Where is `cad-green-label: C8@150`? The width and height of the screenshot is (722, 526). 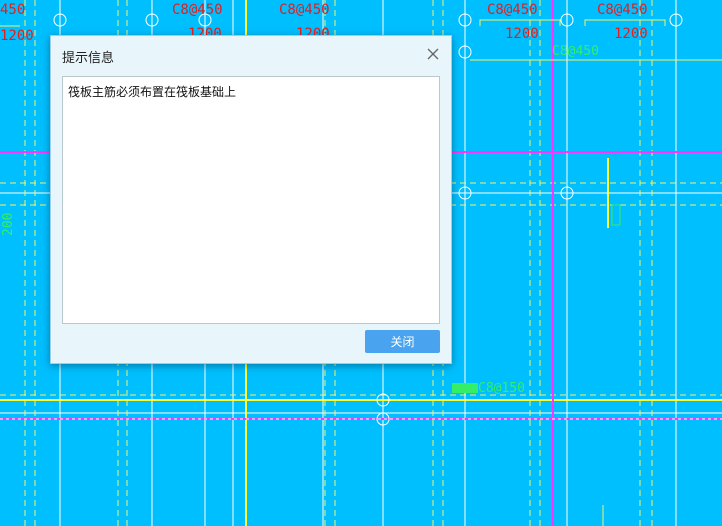
cad-green-label: C8@150 is located at coordinates (501, 388).